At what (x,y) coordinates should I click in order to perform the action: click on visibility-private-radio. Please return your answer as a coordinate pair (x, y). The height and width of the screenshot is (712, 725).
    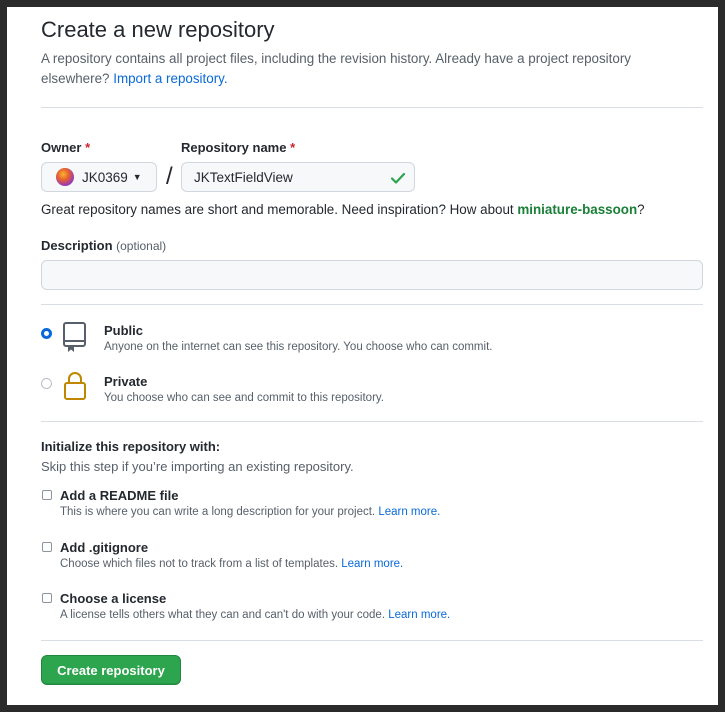
    Looking at the image, I should click on (46, 383).